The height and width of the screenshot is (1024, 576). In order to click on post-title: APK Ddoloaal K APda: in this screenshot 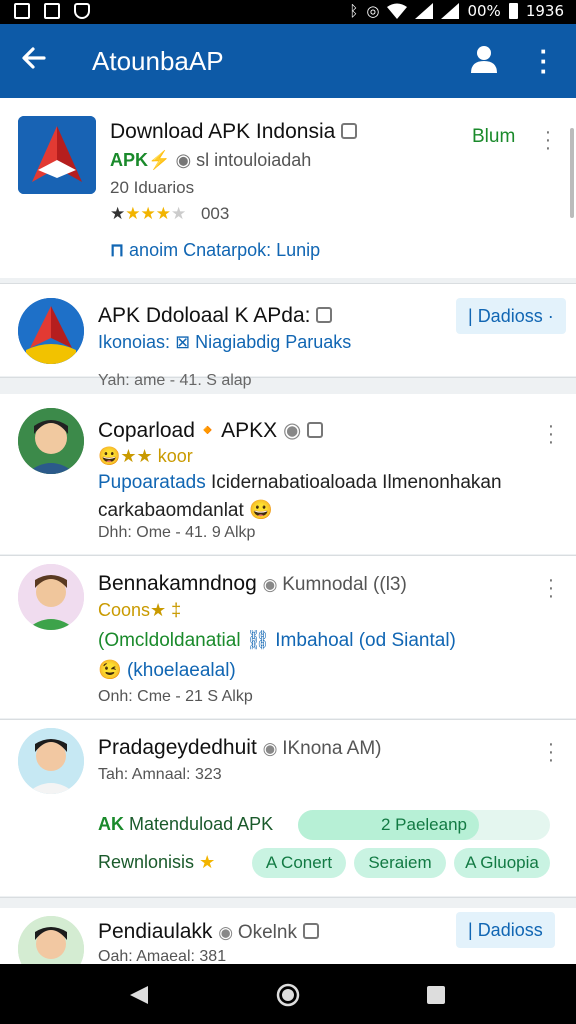, I will do `click(215, 316)`.